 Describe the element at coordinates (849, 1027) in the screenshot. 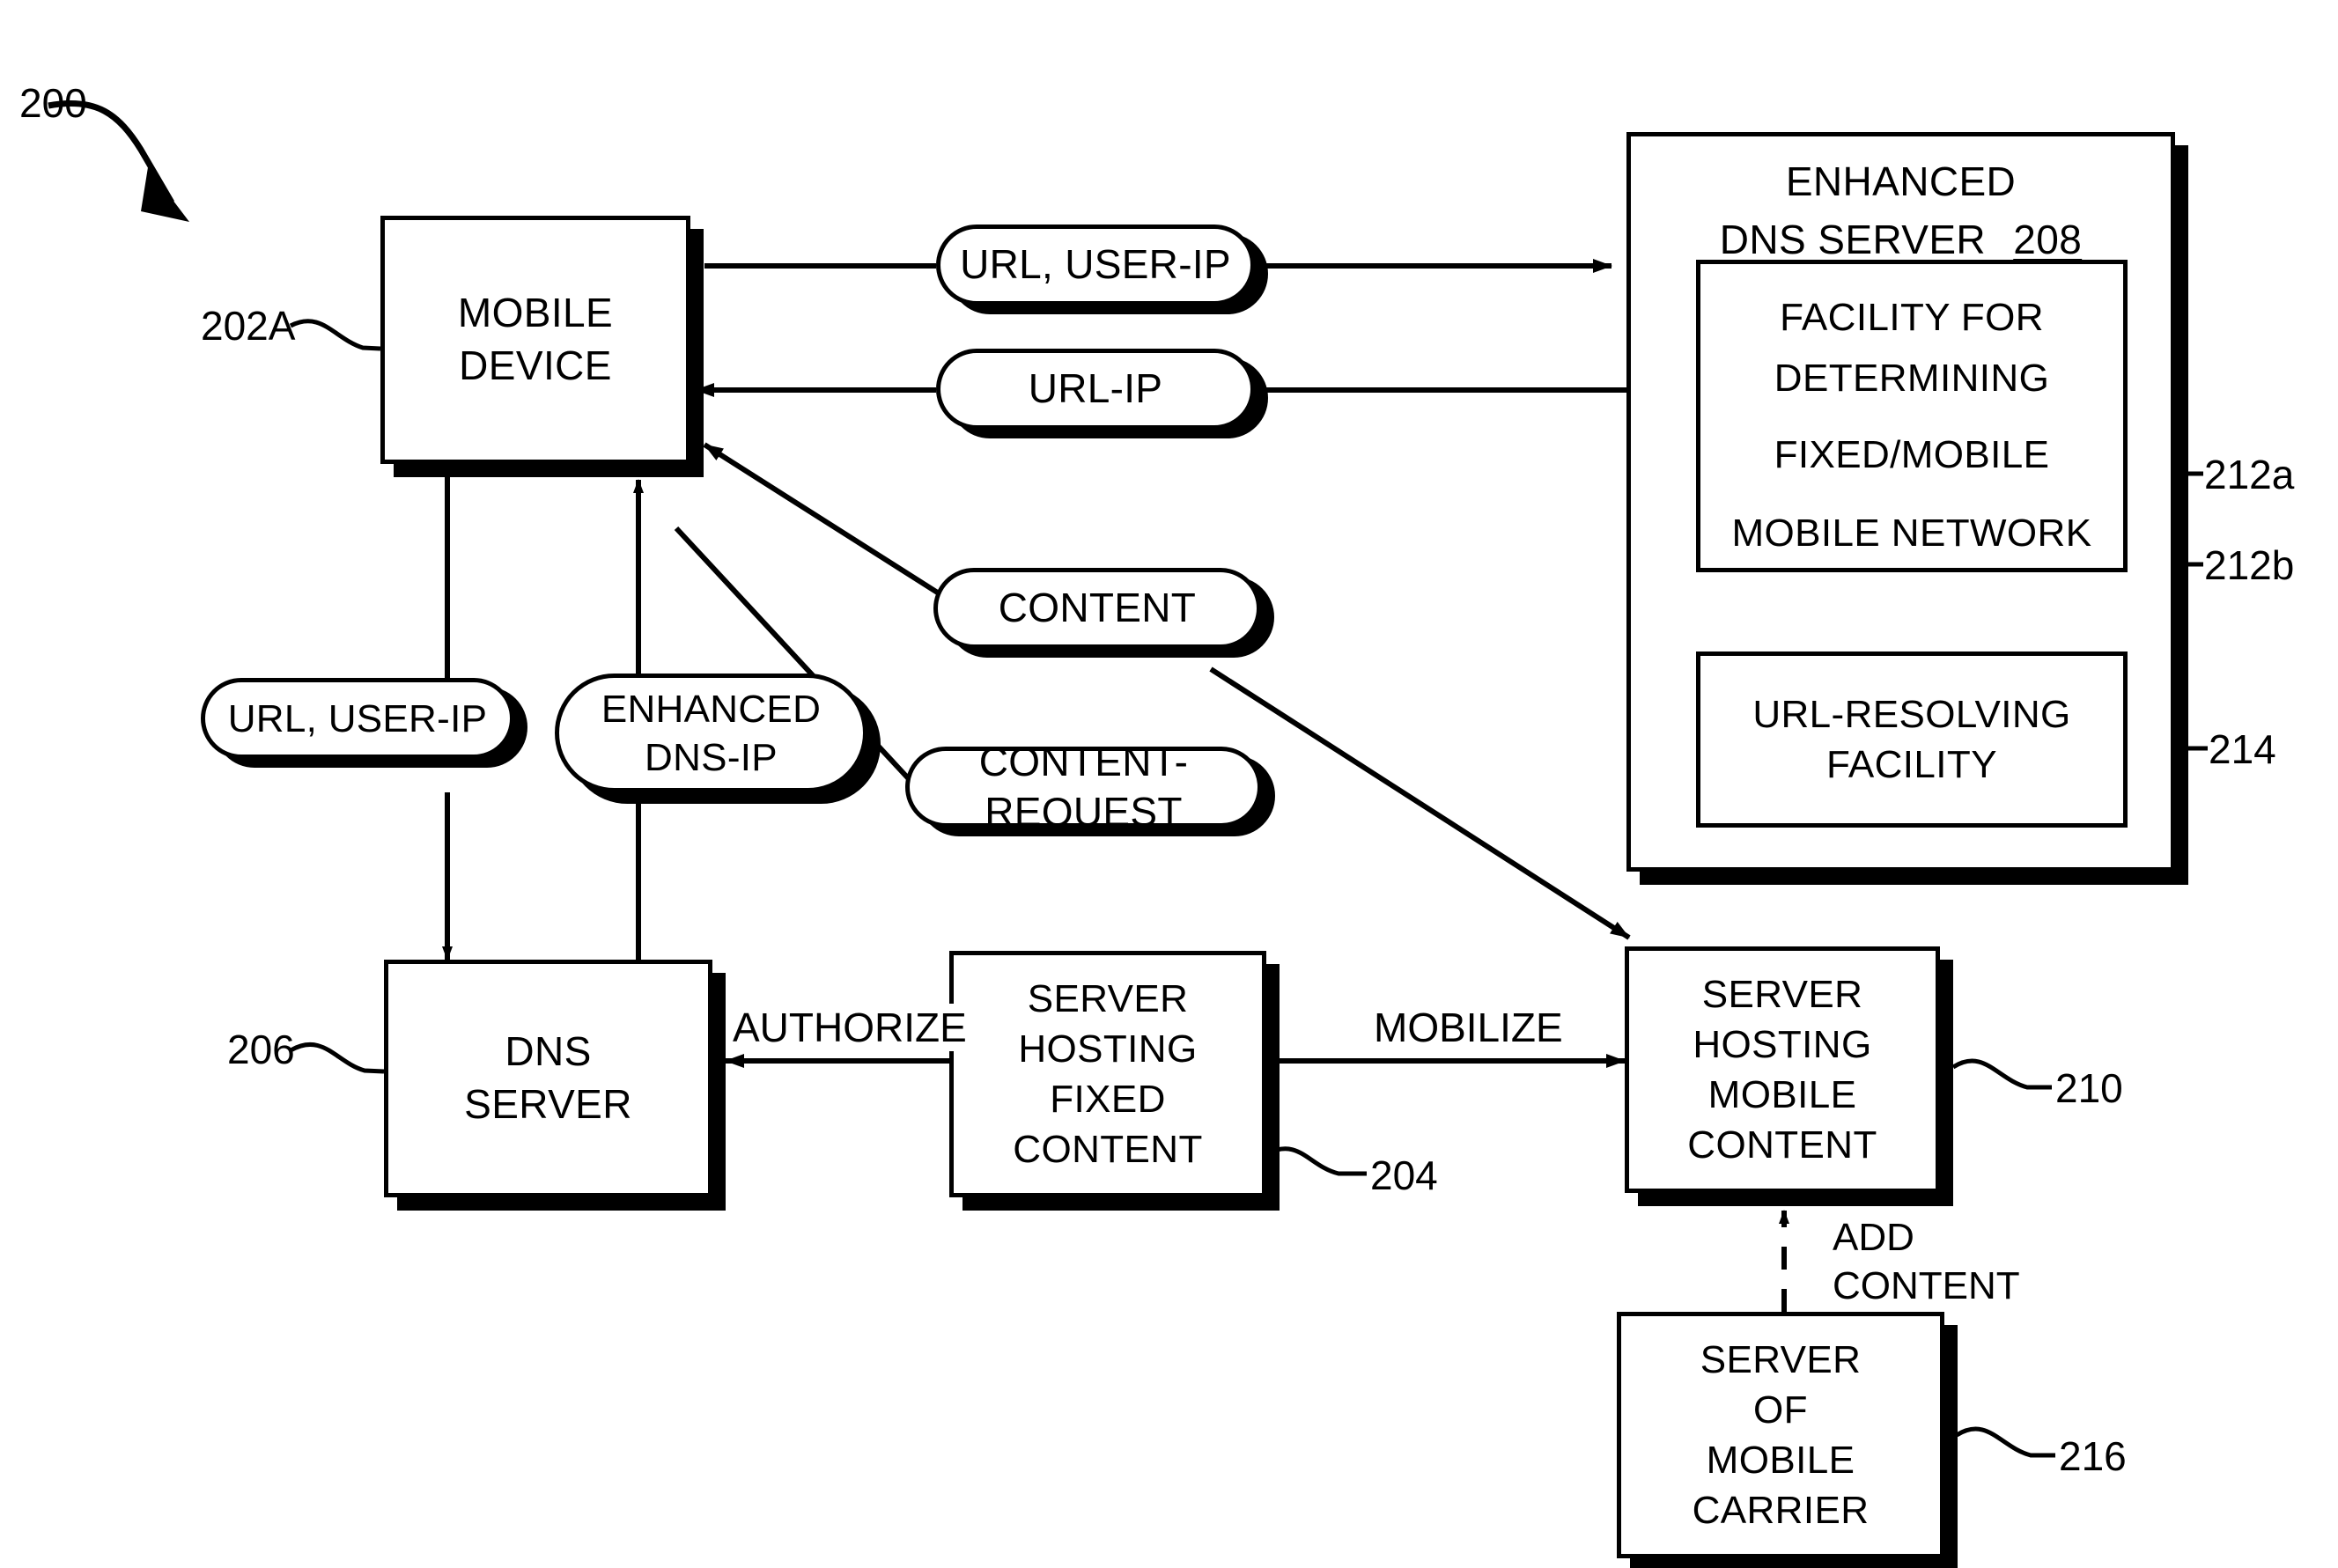

I see `edge-label-authorize: AUTHORIZE` at that location.